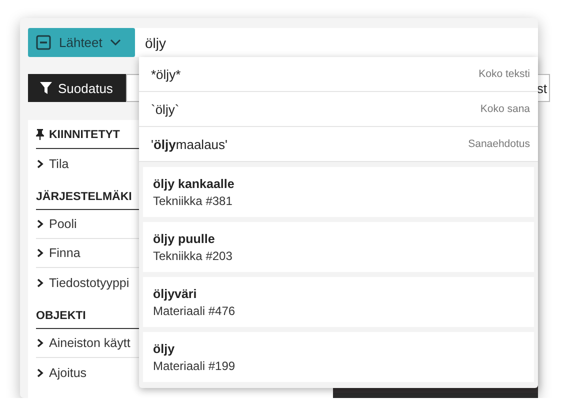 The image size is (568, 418). I want to click on toolbar-text: st, so click(541, 88).